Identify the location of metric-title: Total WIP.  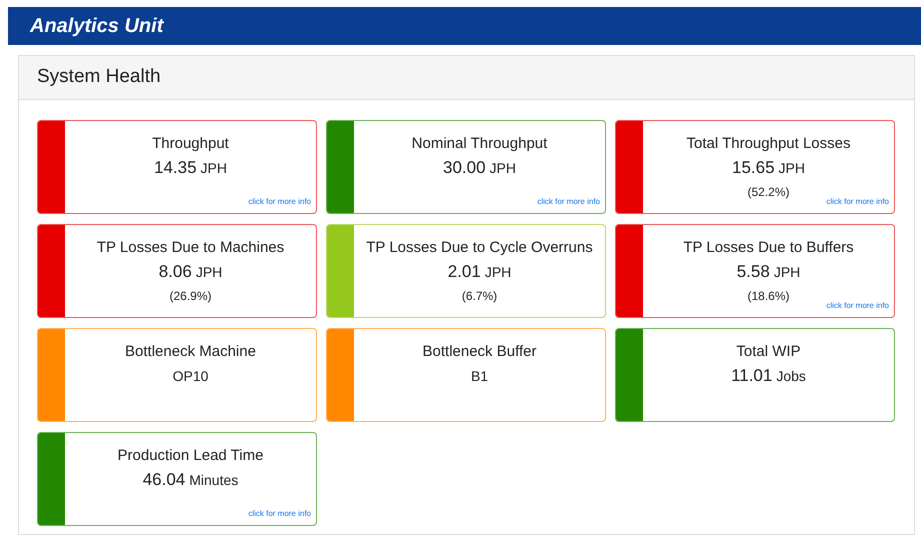
(768, 352).